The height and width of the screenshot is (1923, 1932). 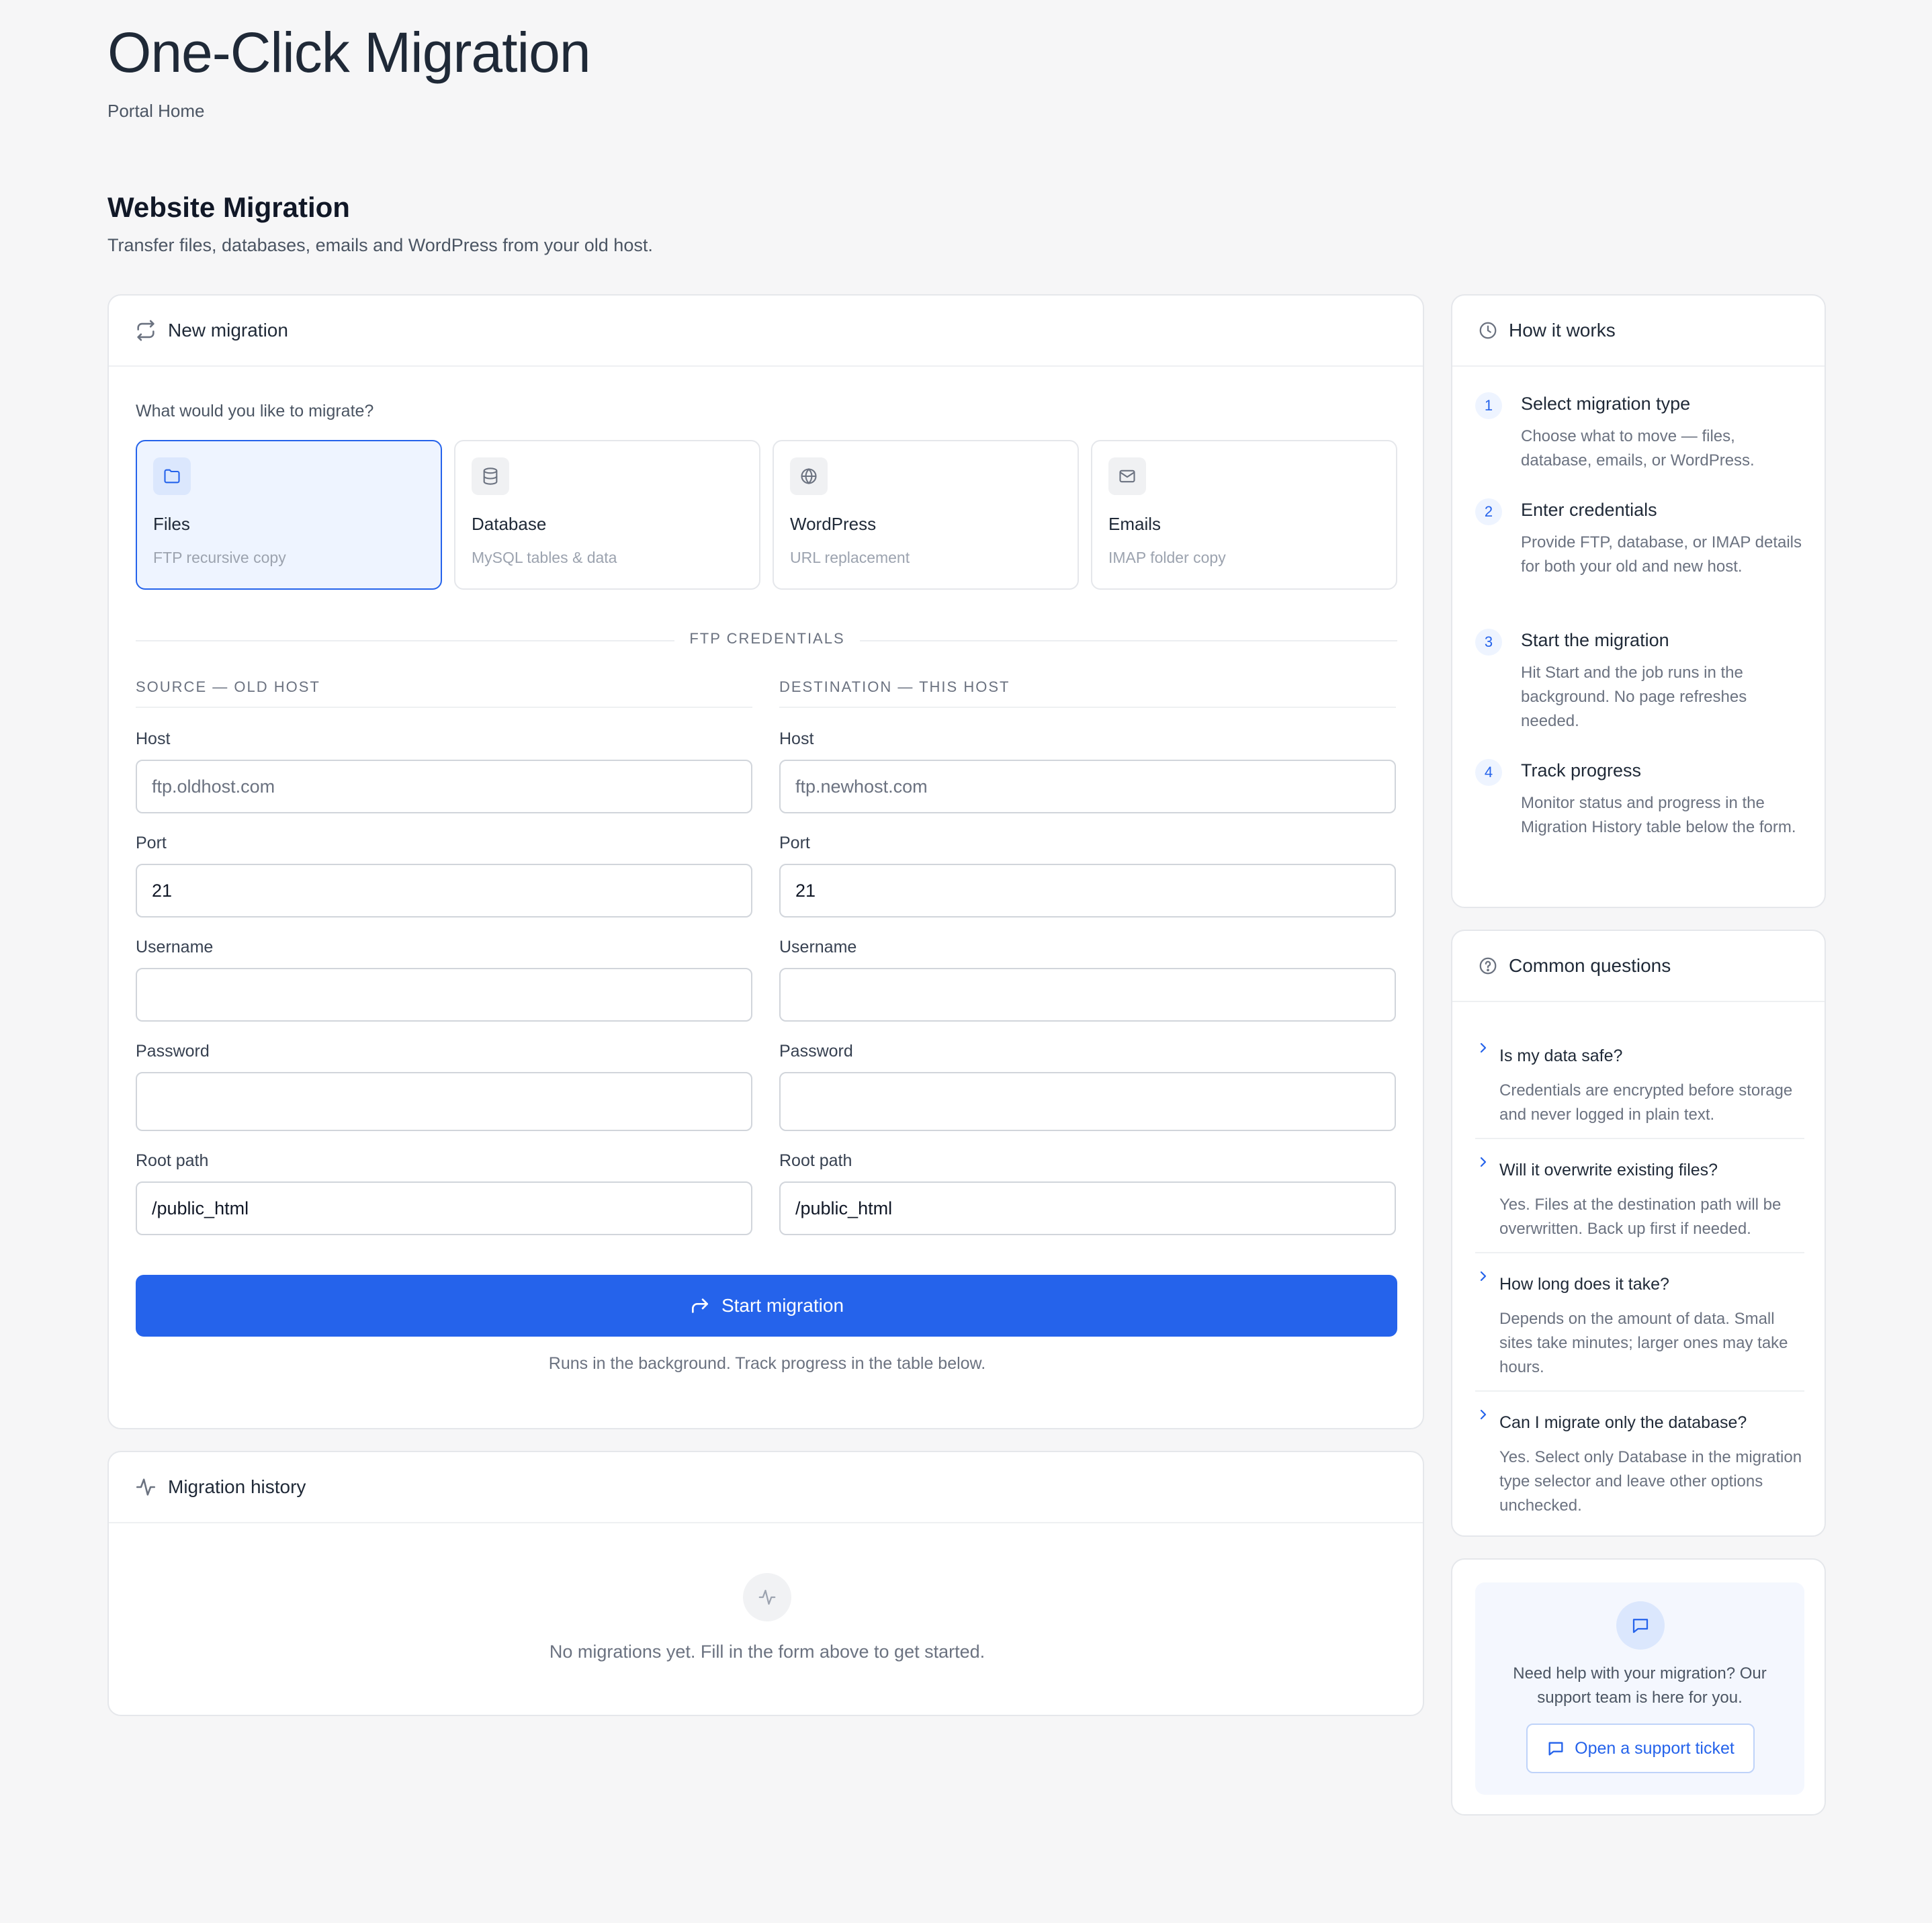 I want to click on source-password-input, so click(x=444, y=1102).